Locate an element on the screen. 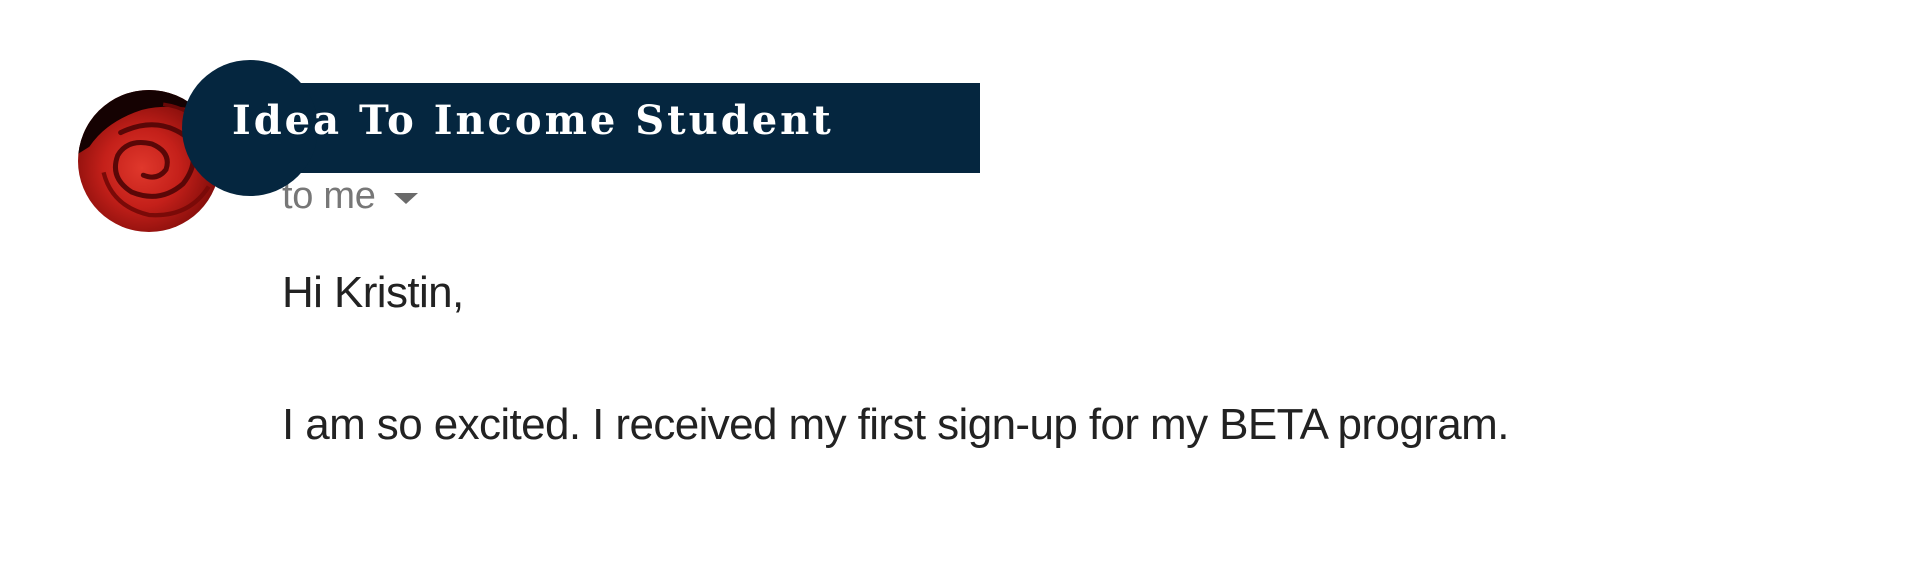 Image resolution: width=1920 pixels, height=561 pixels. sender-avatar is located at coordinates (149, 161).